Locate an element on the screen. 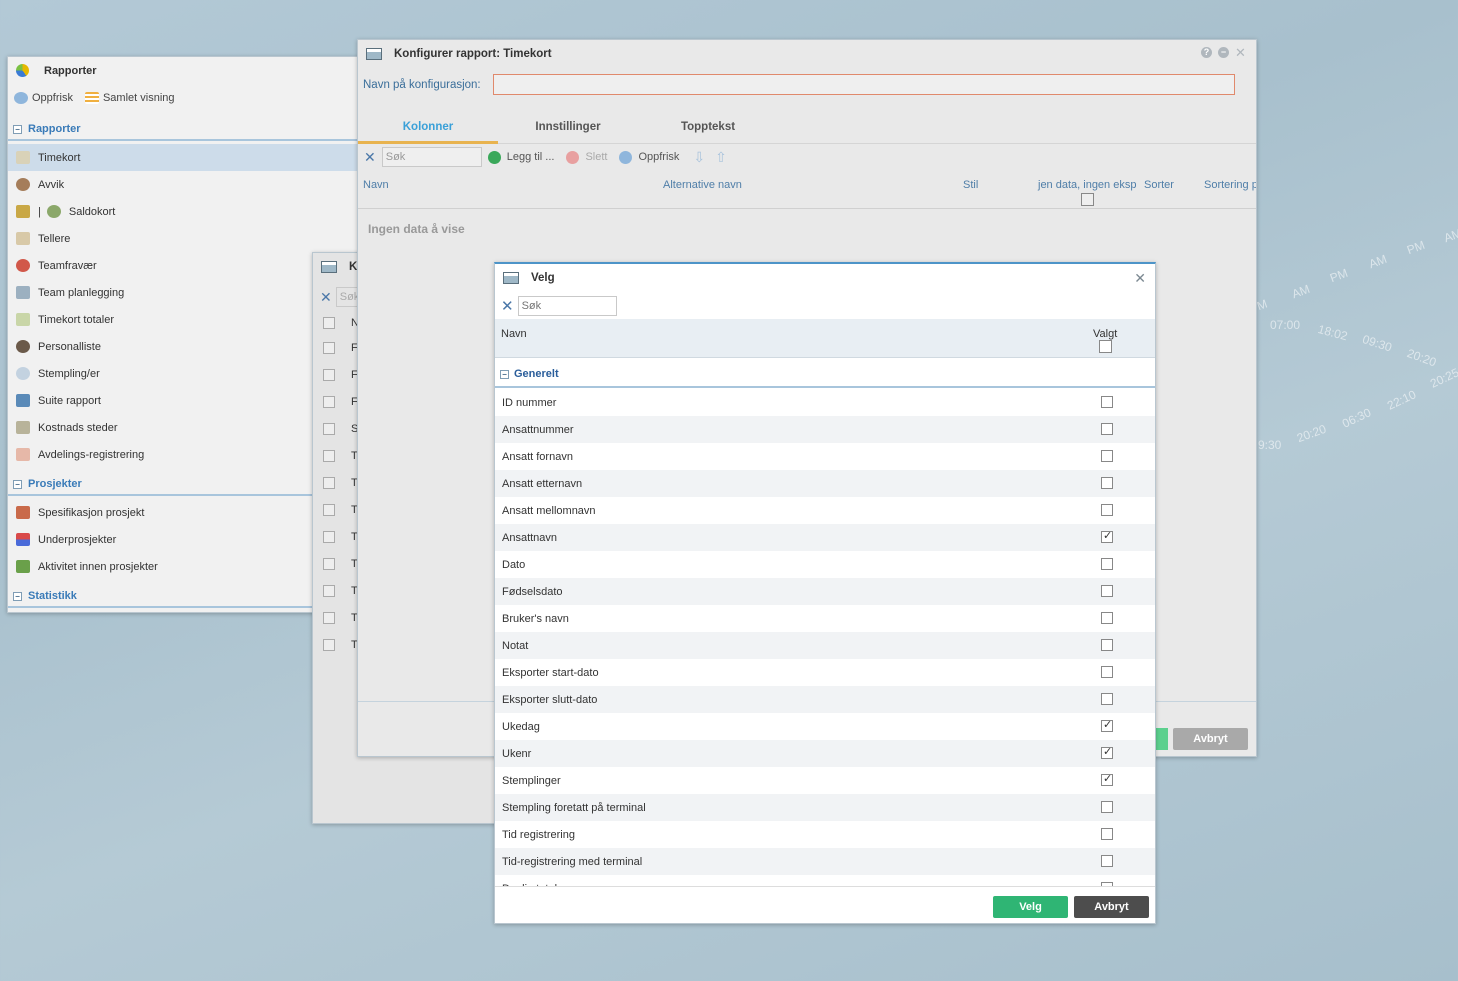 The height and width of the screenshot is (981, 1458). nav-item-spesifikasjon-prosjekt: Spesifikasjon prosjekt is located at coordinates (183, 512).